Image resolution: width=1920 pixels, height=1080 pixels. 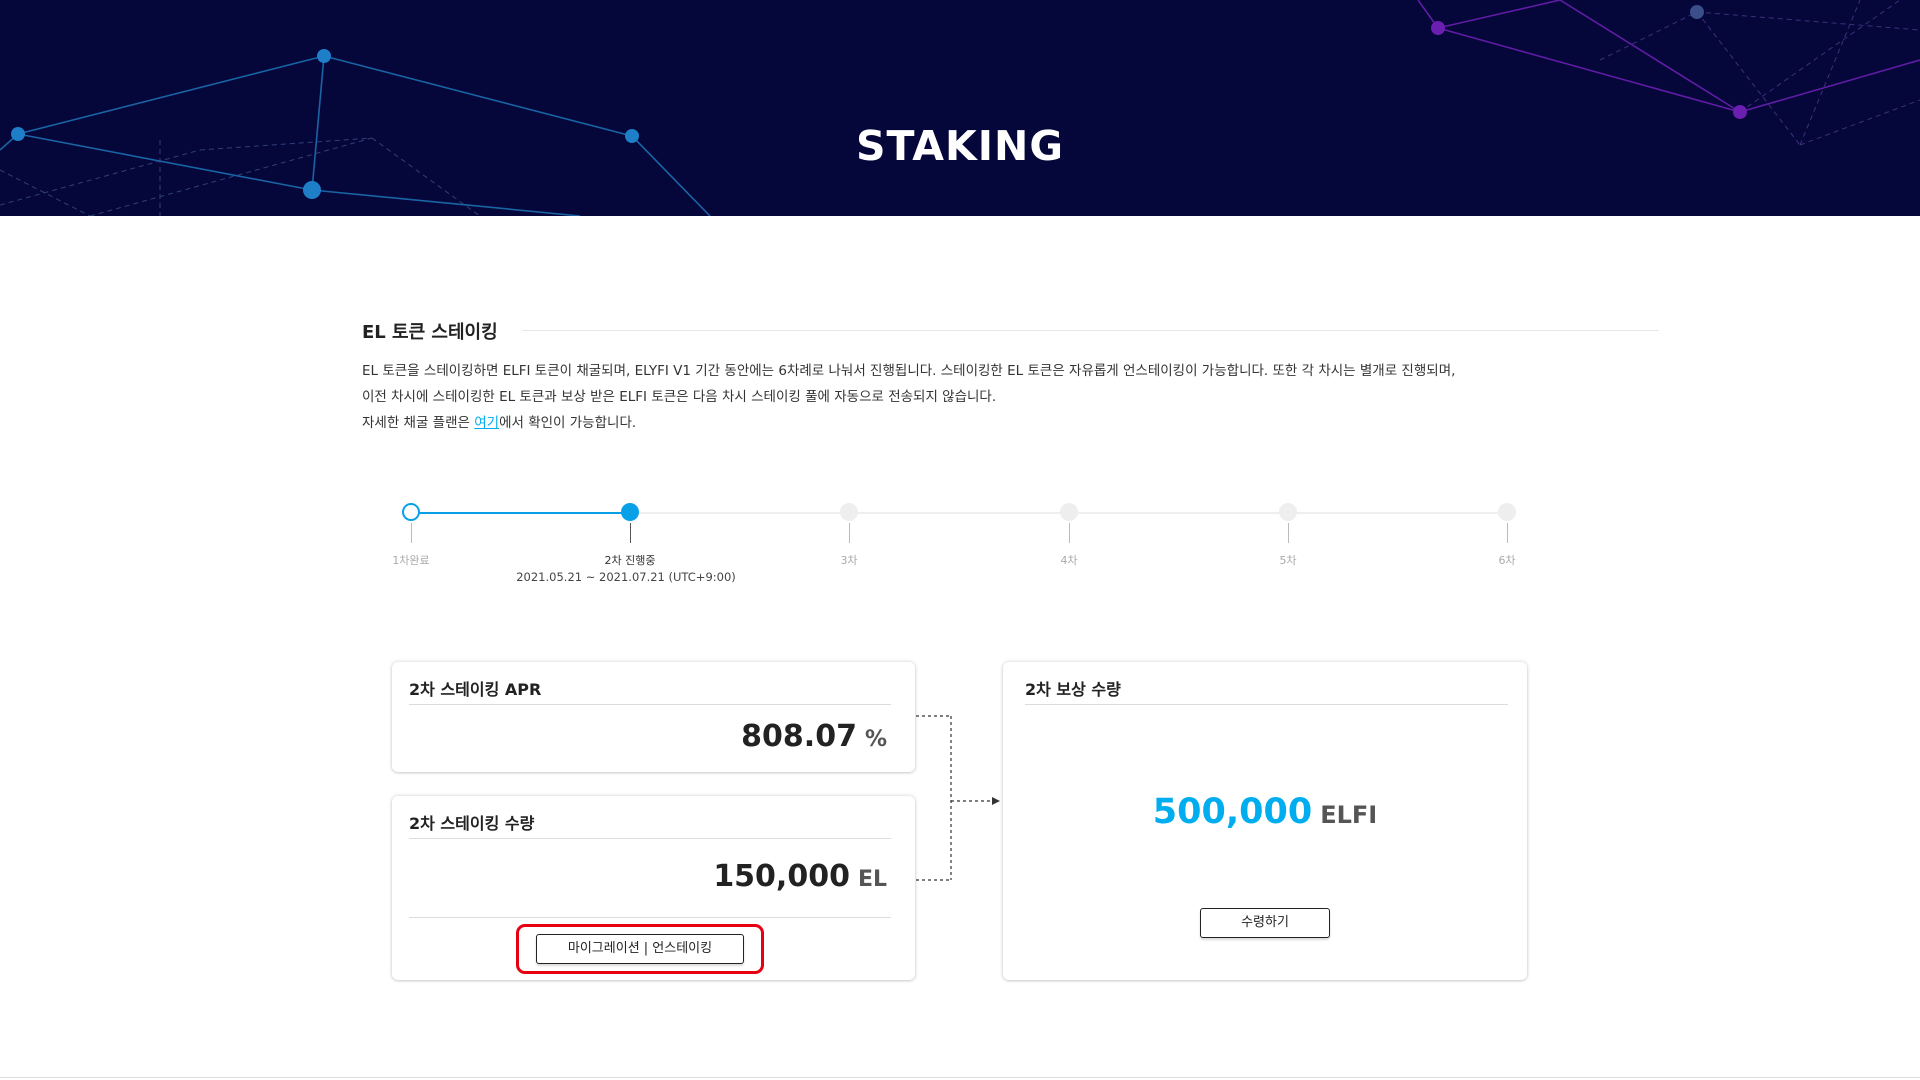 I want to click on arrow-right-icon, so click(x=996, y=801).